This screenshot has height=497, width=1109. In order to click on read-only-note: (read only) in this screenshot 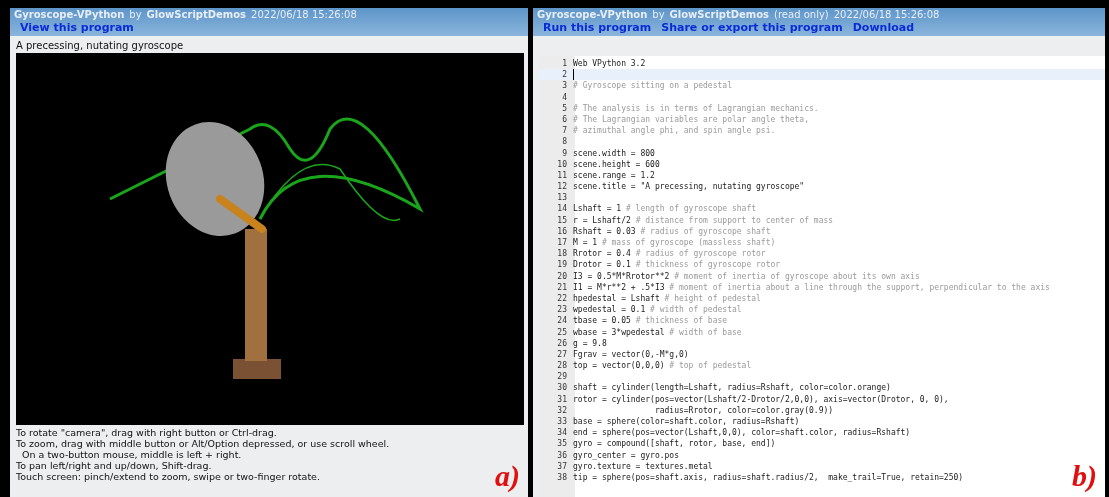, I will do `click(801, 14)`.